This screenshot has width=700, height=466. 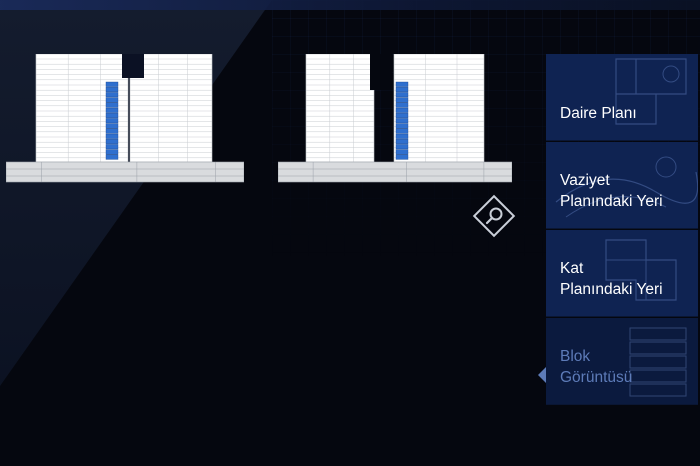 I want to click on tower-body, so click(x=340, y=108).